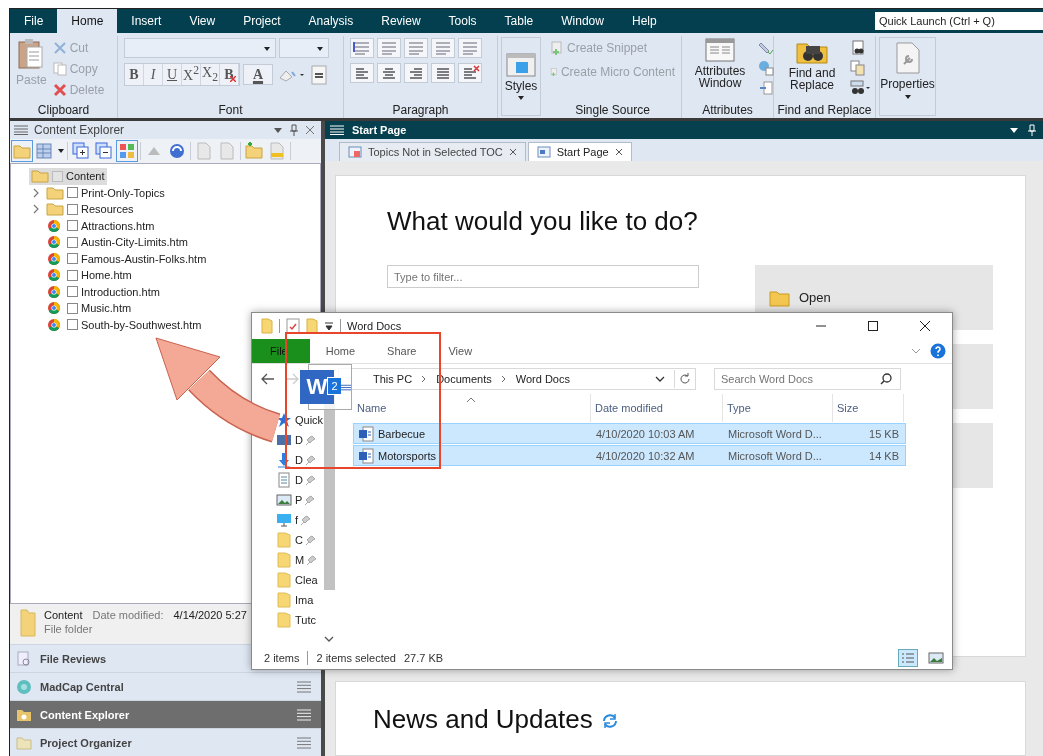  Describe the element at coordinates (766, 48) in the screenshot. I see `tag-icon` at that location.